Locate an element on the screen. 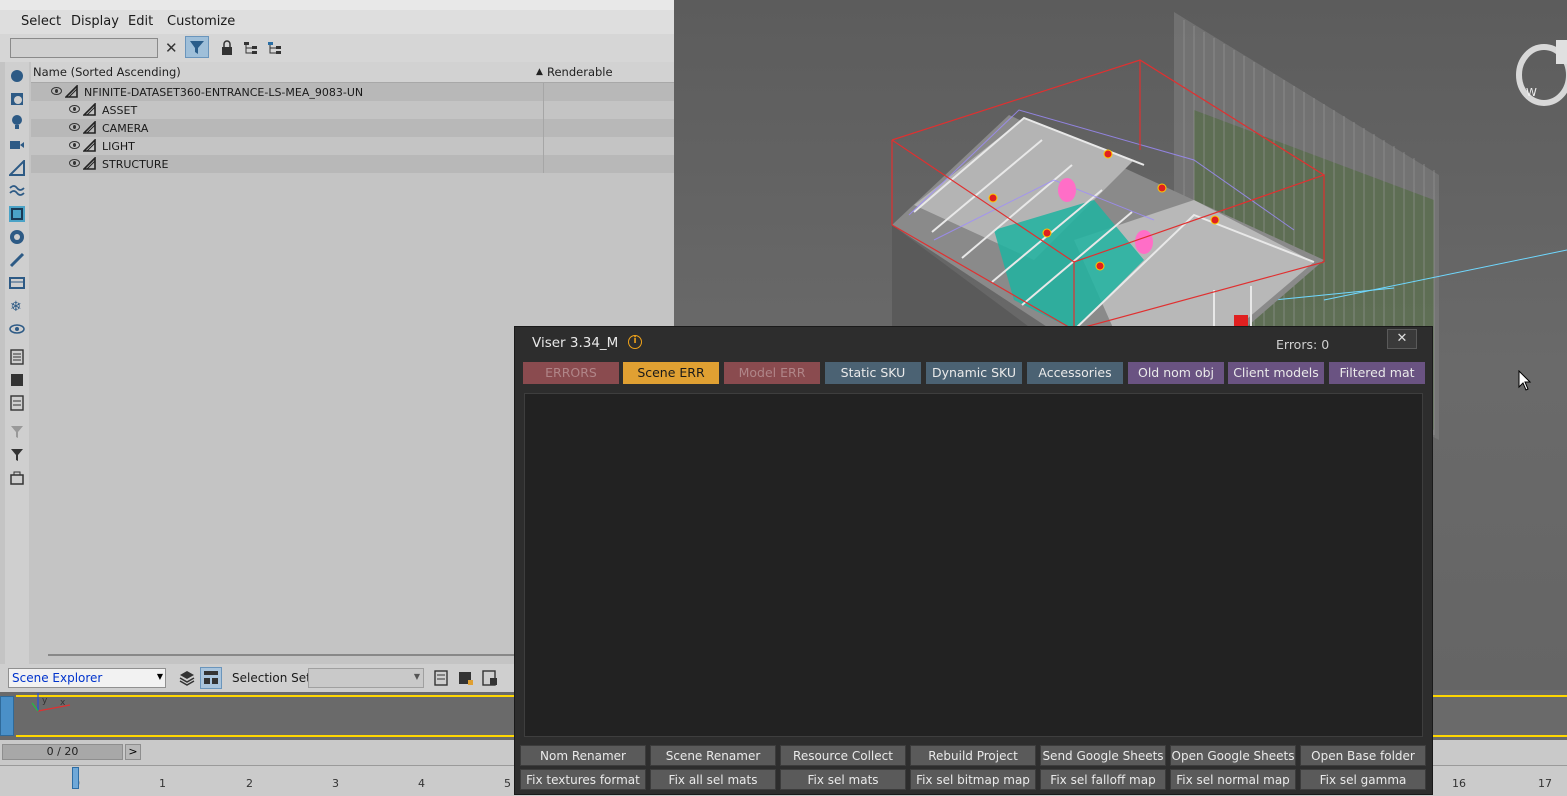 The width and height of the screenshot is (1567, 796). tab-model-err: Model ERR is located at coordinates (772, 373).